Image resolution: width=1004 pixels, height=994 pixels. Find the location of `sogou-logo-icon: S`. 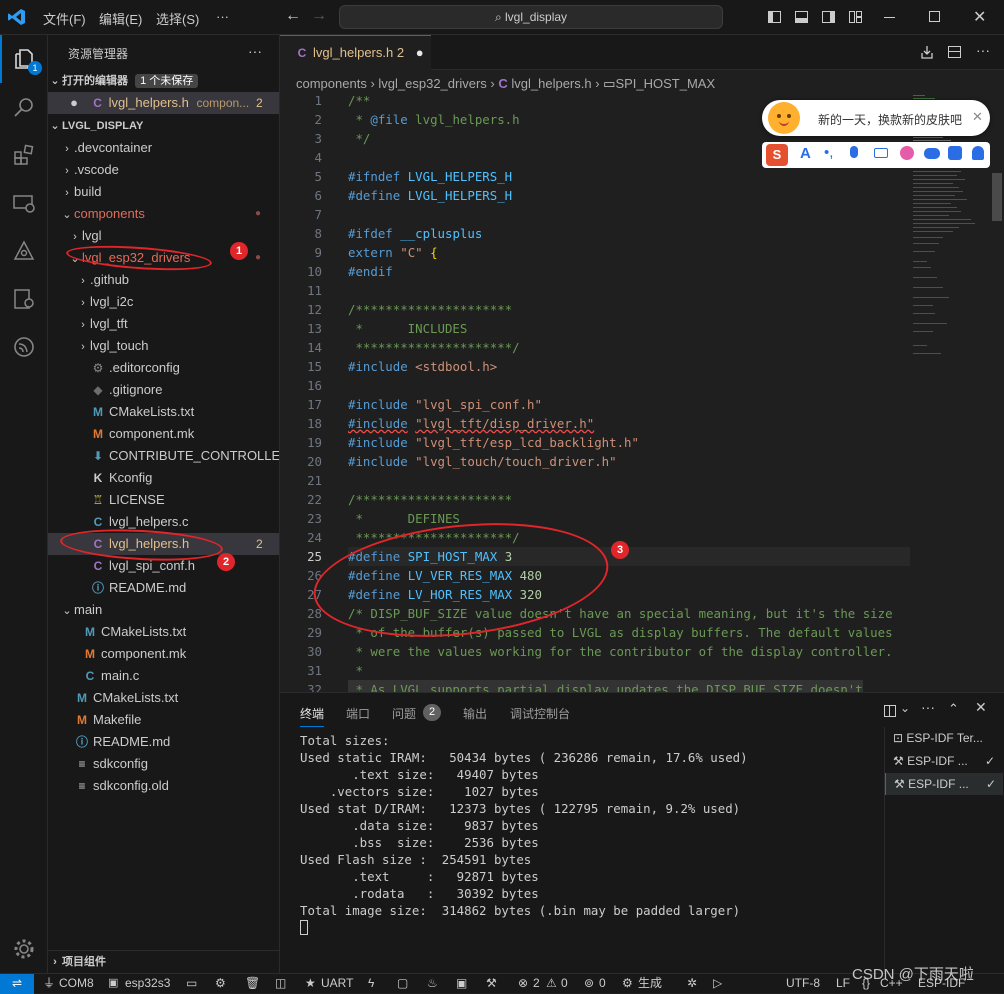

sogou-logo-icon: S is located at coordinates (777, 155).